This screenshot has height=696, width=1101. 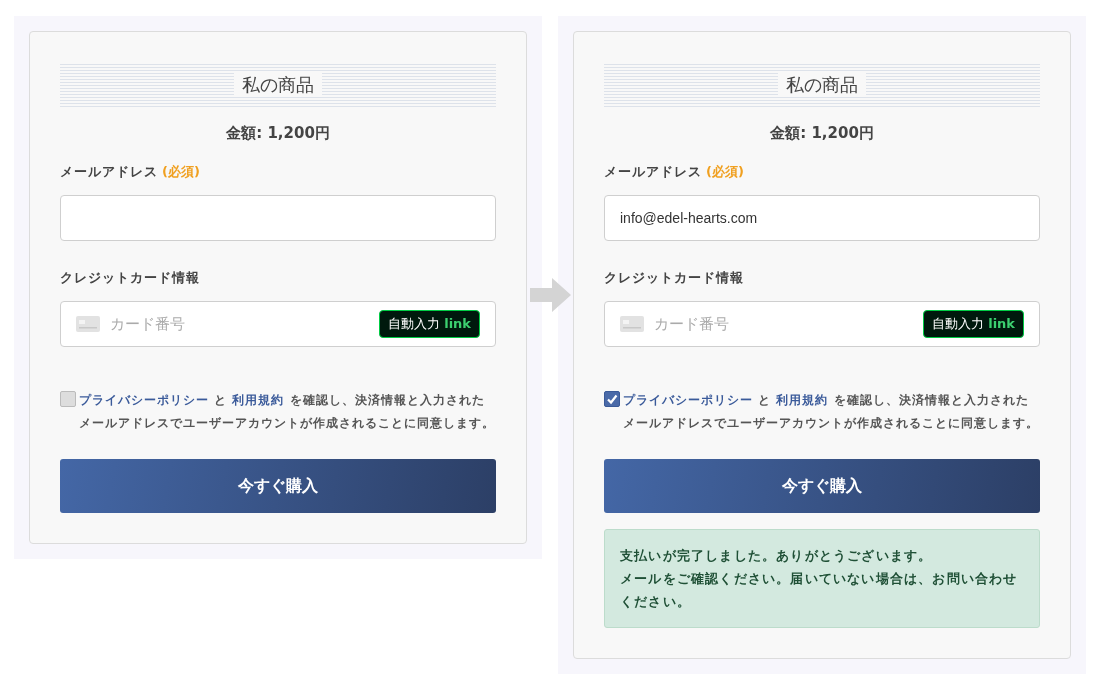 I want to click on email-field: info@edel-hearts.com, so click(x=822, y=218).